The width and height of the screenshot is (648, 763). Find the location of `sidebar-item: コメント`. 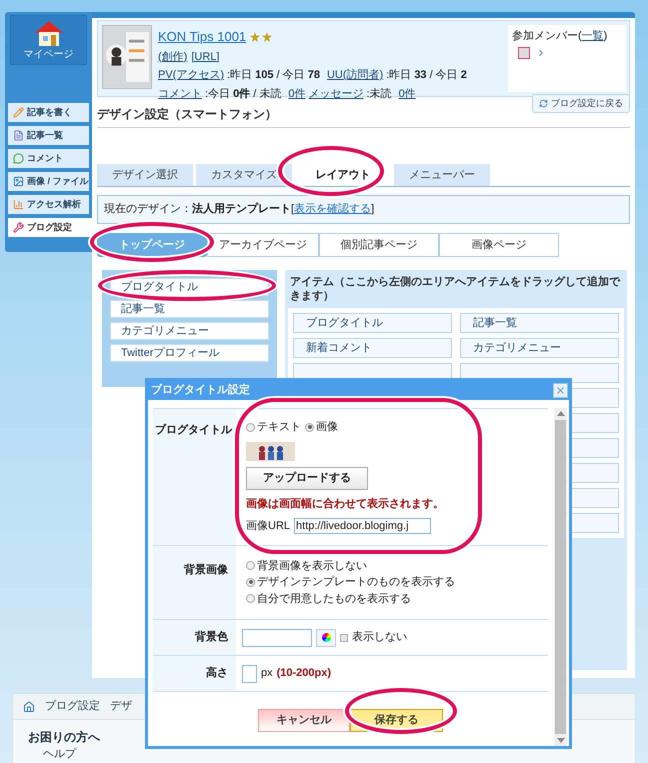

sidebar-item: コメント is located at coordinates (48, 158).